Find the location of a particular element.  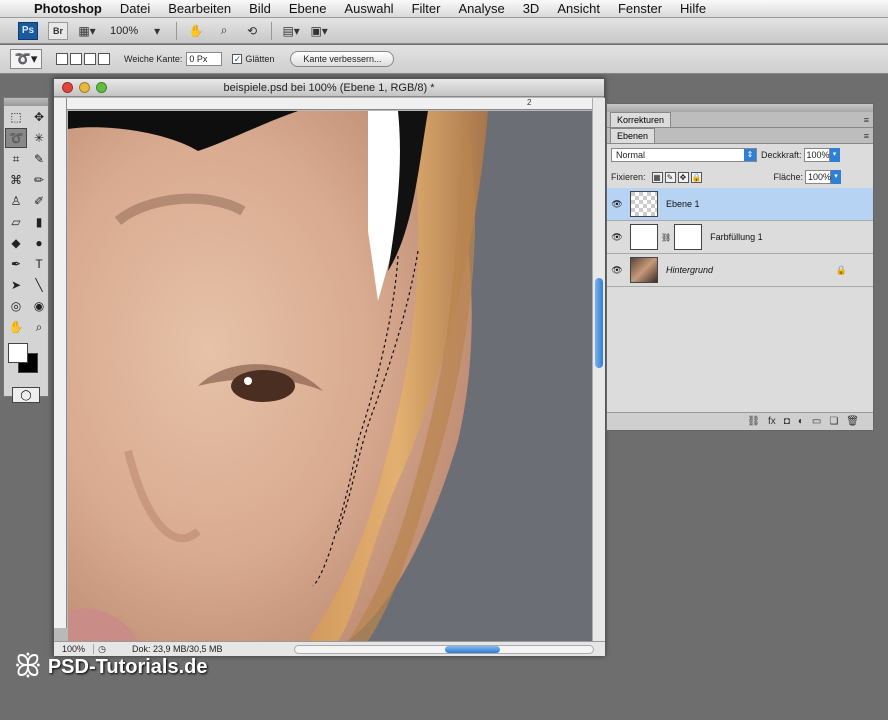

feather-input: 0 Px is located at coordinates (204, 59).